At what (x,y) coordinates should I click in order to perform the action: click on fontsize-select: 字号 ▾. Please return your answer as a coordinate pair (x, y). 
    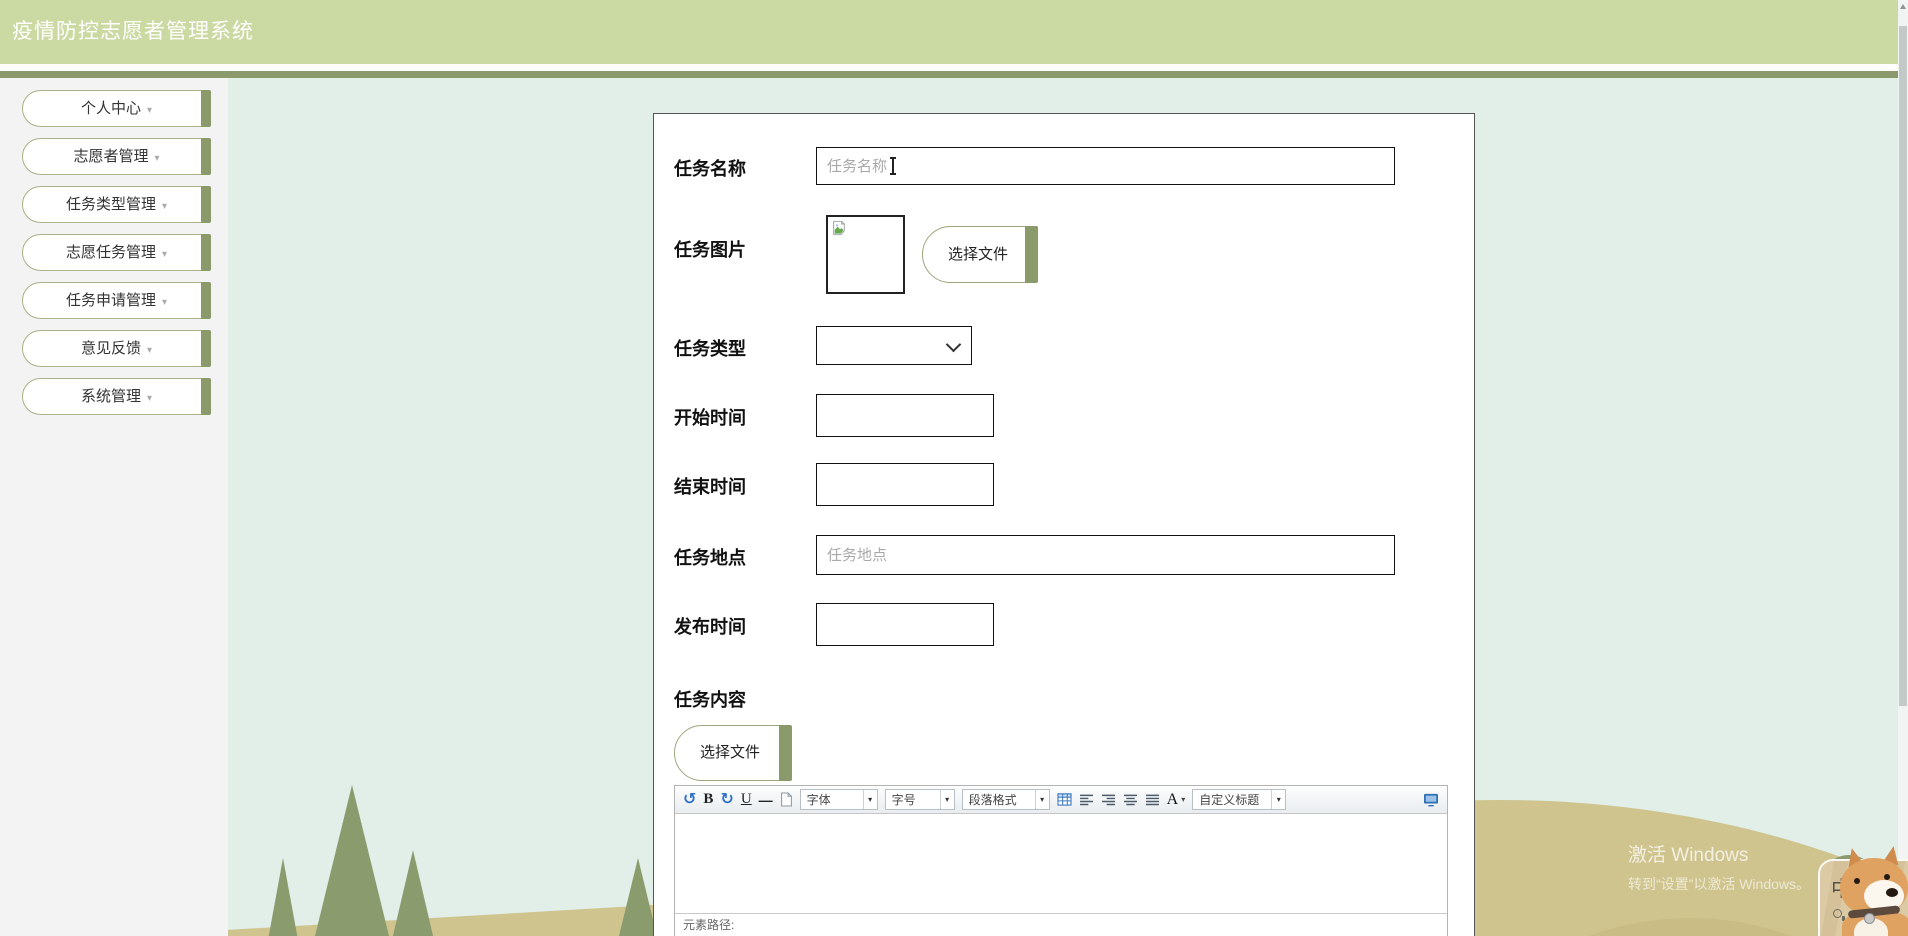
    Looking at the image, I should click on (919, 799).